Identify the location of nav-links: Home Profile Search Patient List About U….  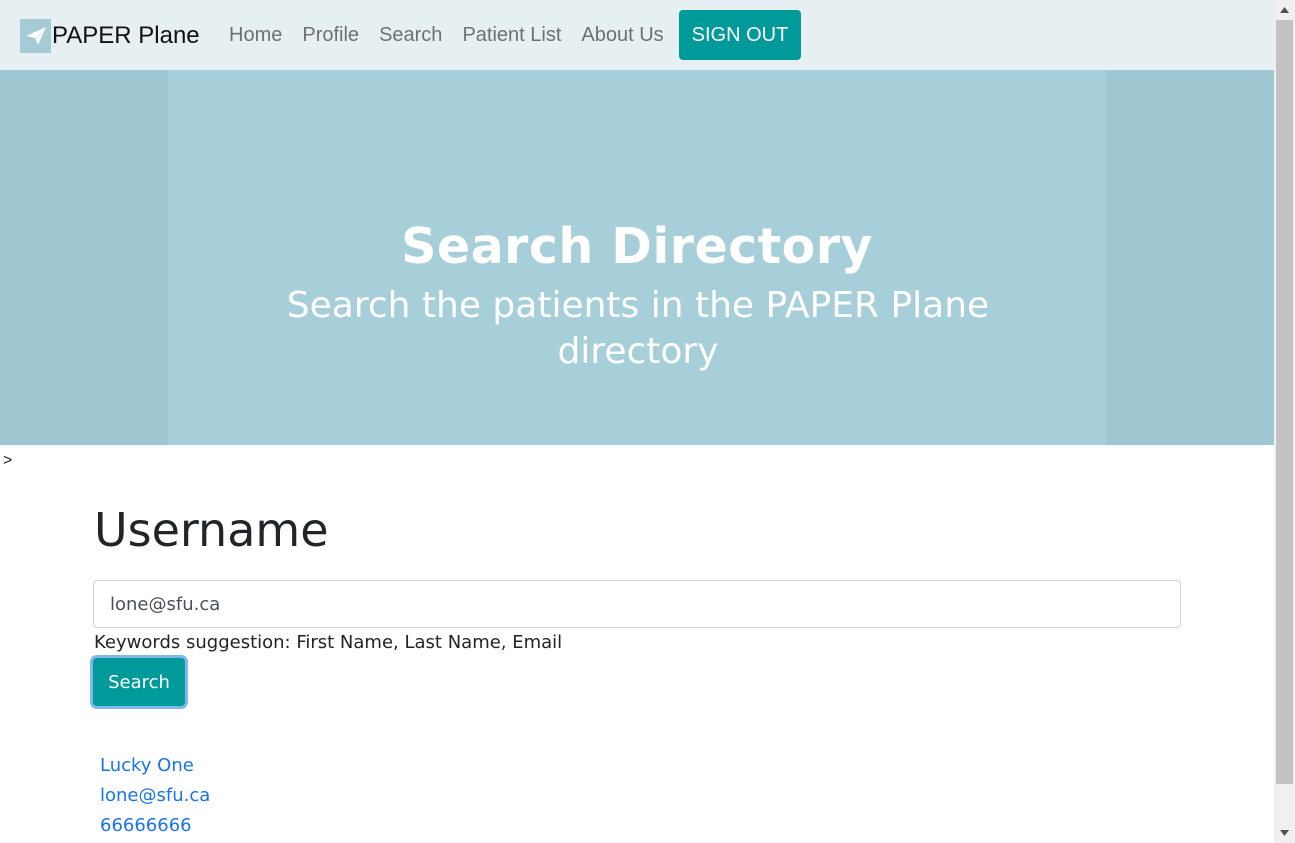
(446, 35).